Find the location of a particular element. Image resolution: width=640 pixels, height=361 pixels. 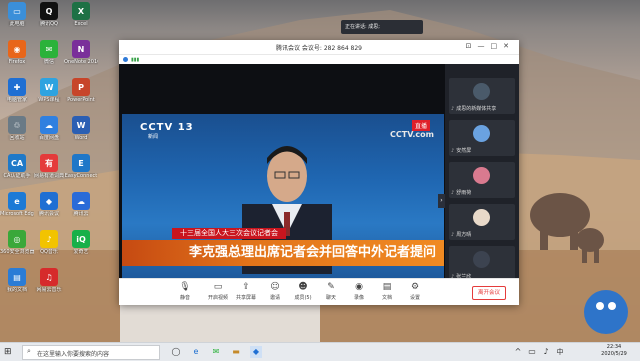

app-icon: e is located at coordinates (17, 201).